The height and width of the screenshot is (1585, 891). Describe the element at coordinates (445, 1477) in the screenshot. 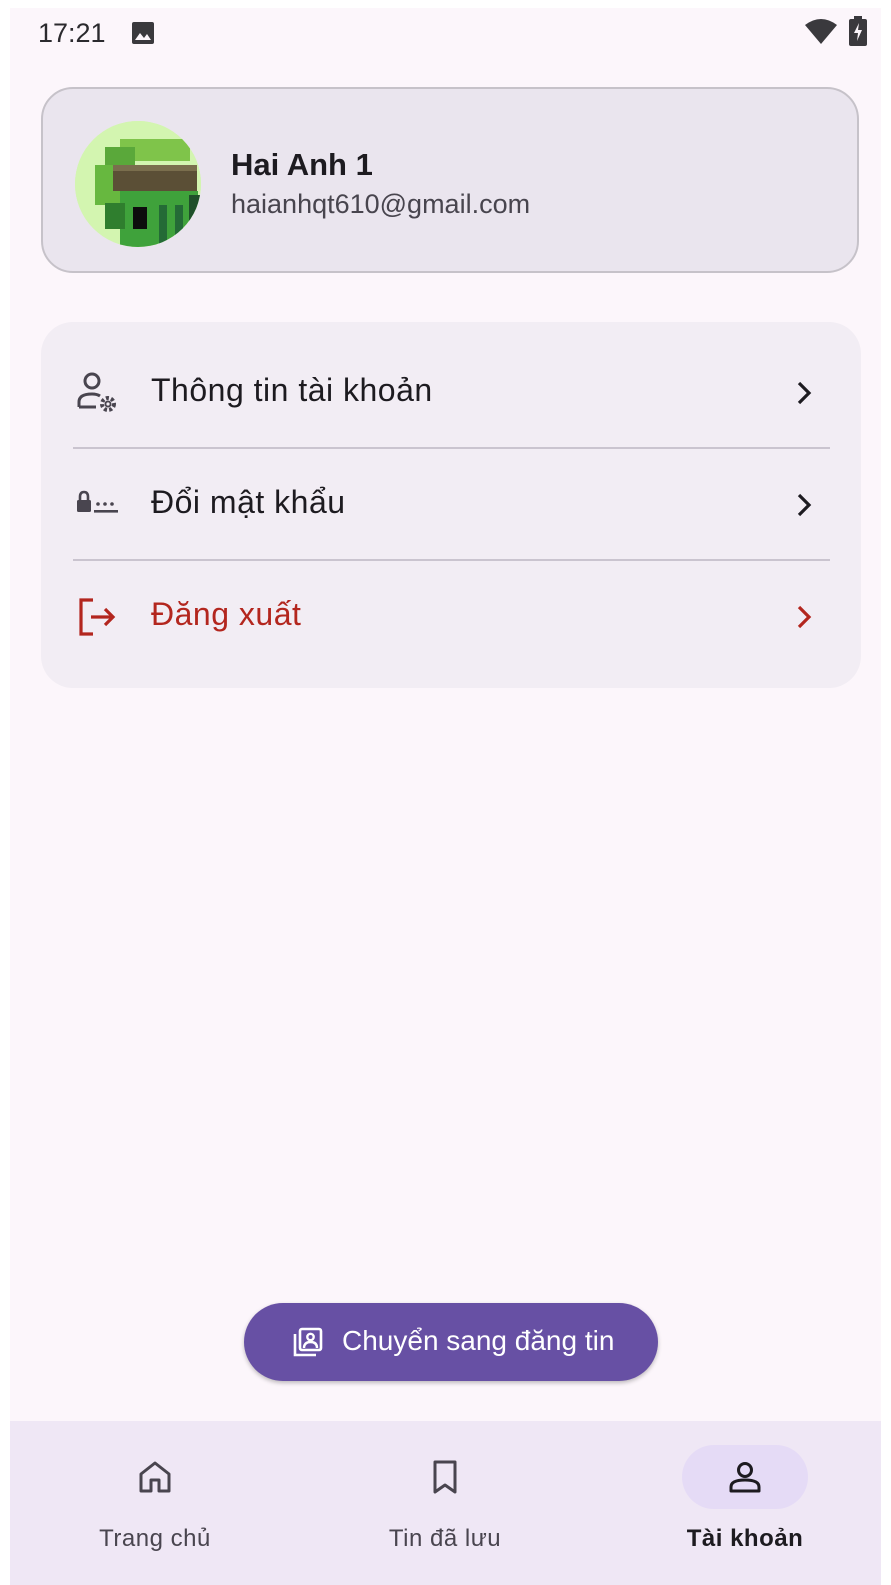

I see `bookmark-icon` at that location.